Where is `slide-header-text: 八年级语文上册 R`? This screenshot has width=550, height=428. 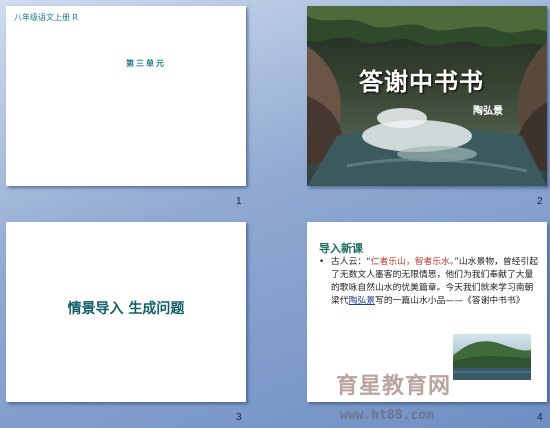 slide-header-text: 八年级语文上册 R is located at coordinates (46, 17).